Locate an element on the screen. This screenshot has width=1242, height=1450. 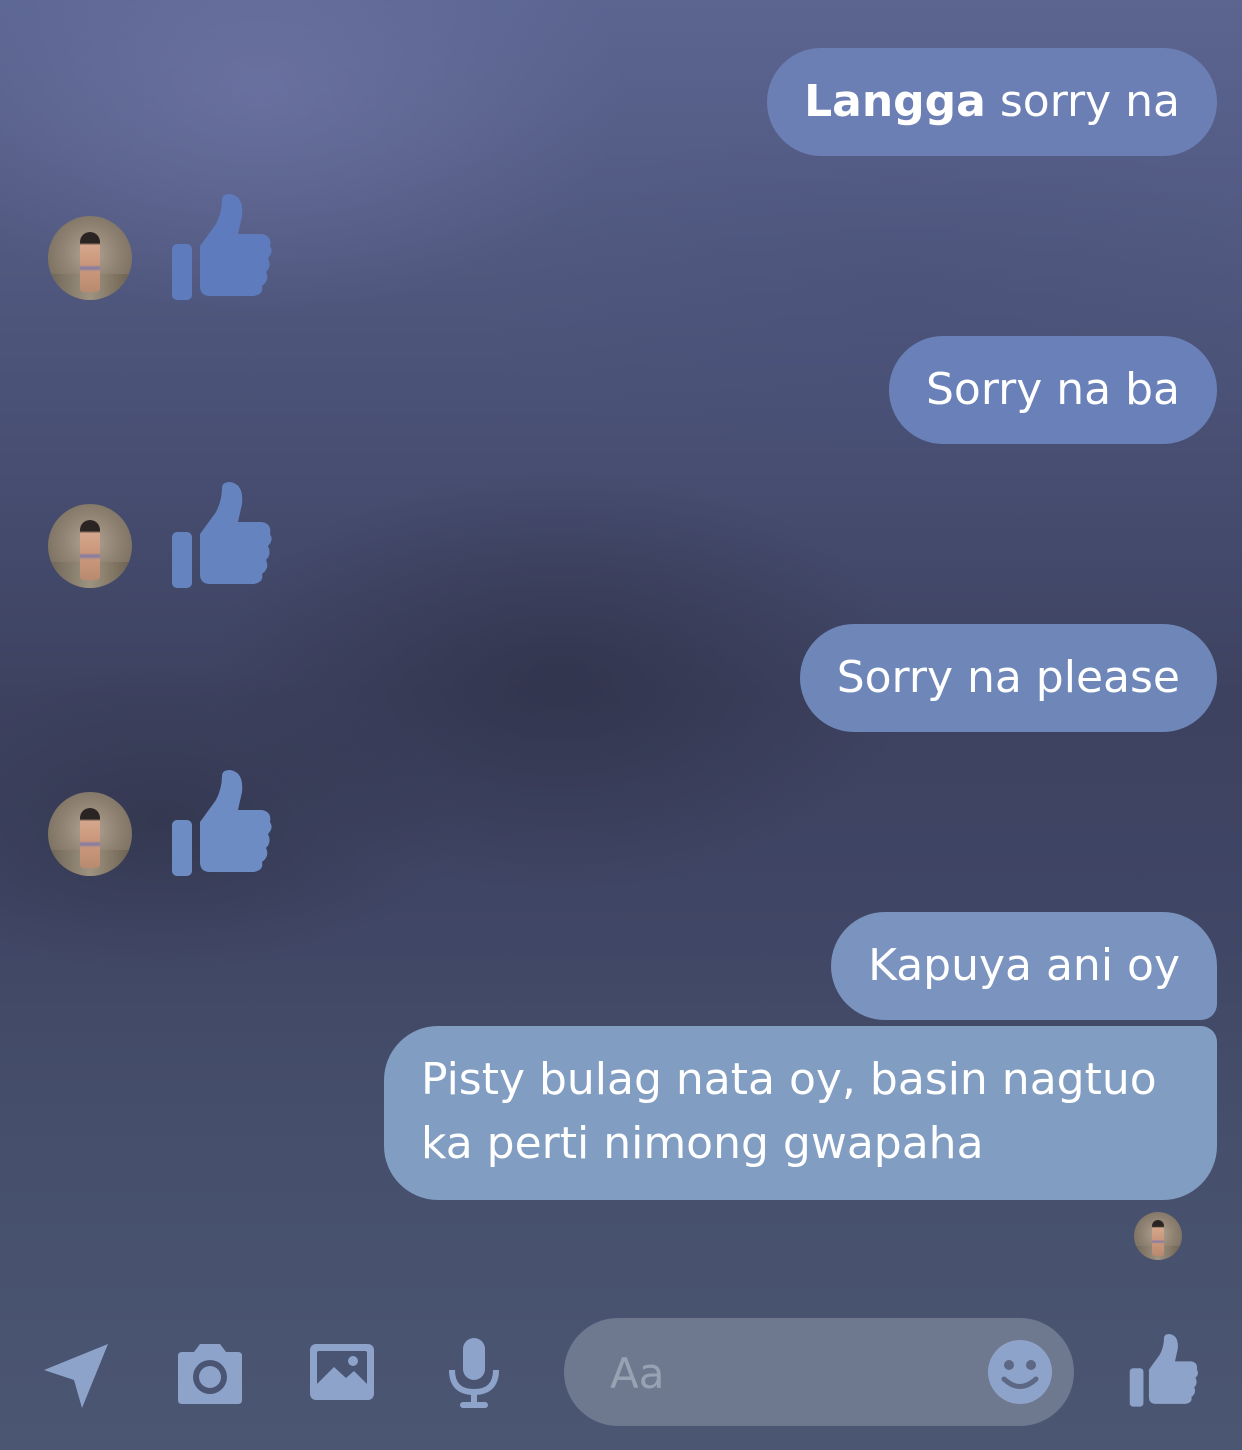
message-text: Sorry na ba is located at coordinates (1052, 389).